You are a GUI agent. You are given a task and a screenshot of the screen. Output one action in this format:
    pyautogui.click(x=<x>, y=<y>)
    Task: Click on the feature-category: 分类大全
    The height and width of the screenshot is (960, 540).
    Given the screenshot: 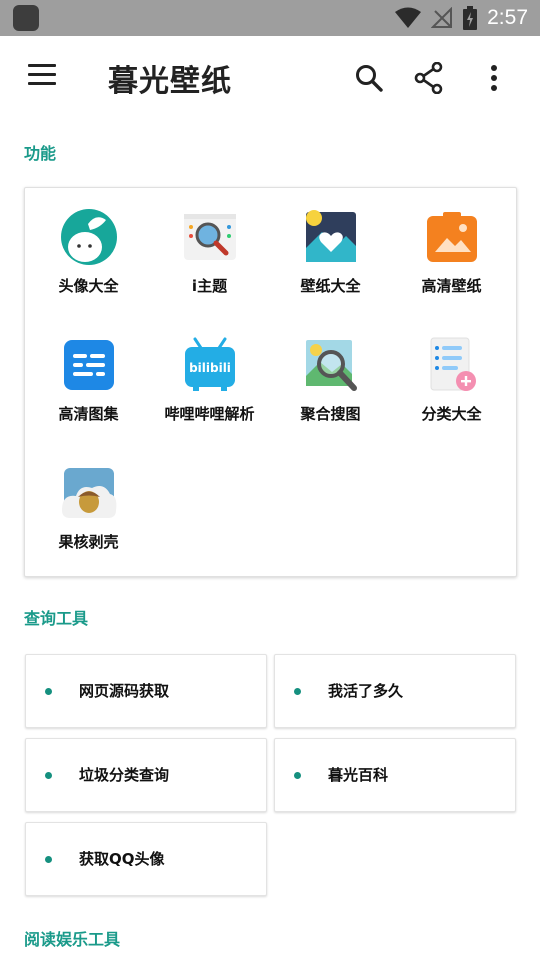 What is the action you would take?
    pyautogui.click(x=451, y=380)
    